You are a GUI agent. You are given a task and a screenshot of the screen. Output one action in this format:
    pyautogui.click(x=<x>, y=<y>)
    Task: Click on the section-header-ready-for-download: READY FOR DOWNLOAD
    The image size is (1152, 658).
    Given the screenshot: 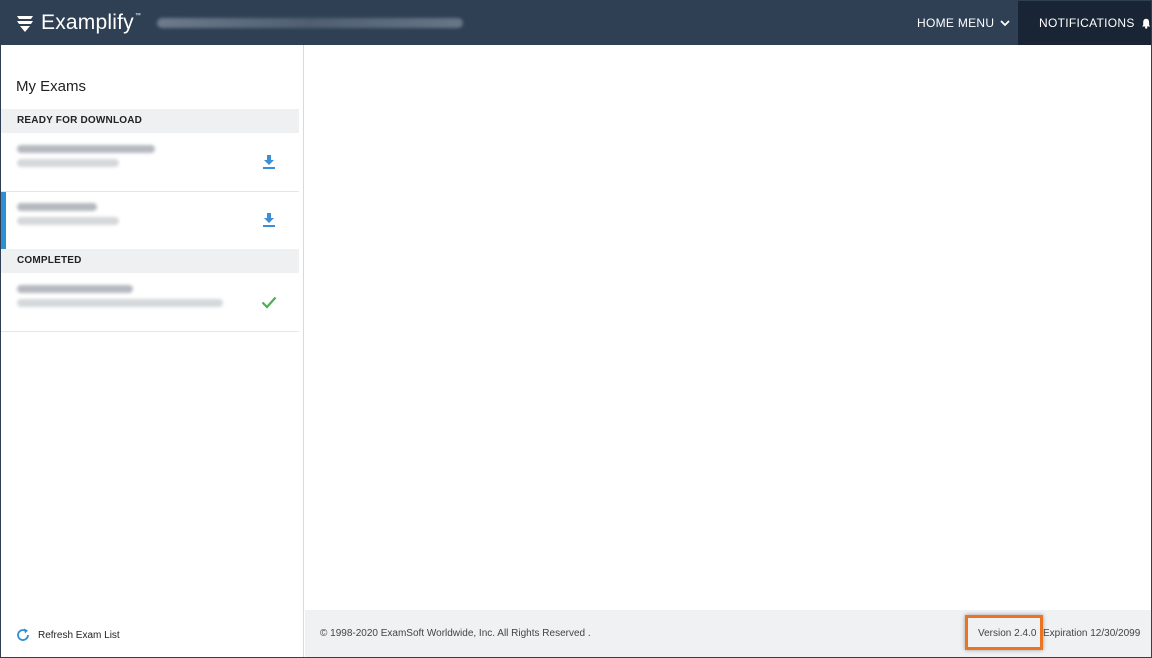 What is the action you would take?
    pyautogui.click(x=150, y=121)
    